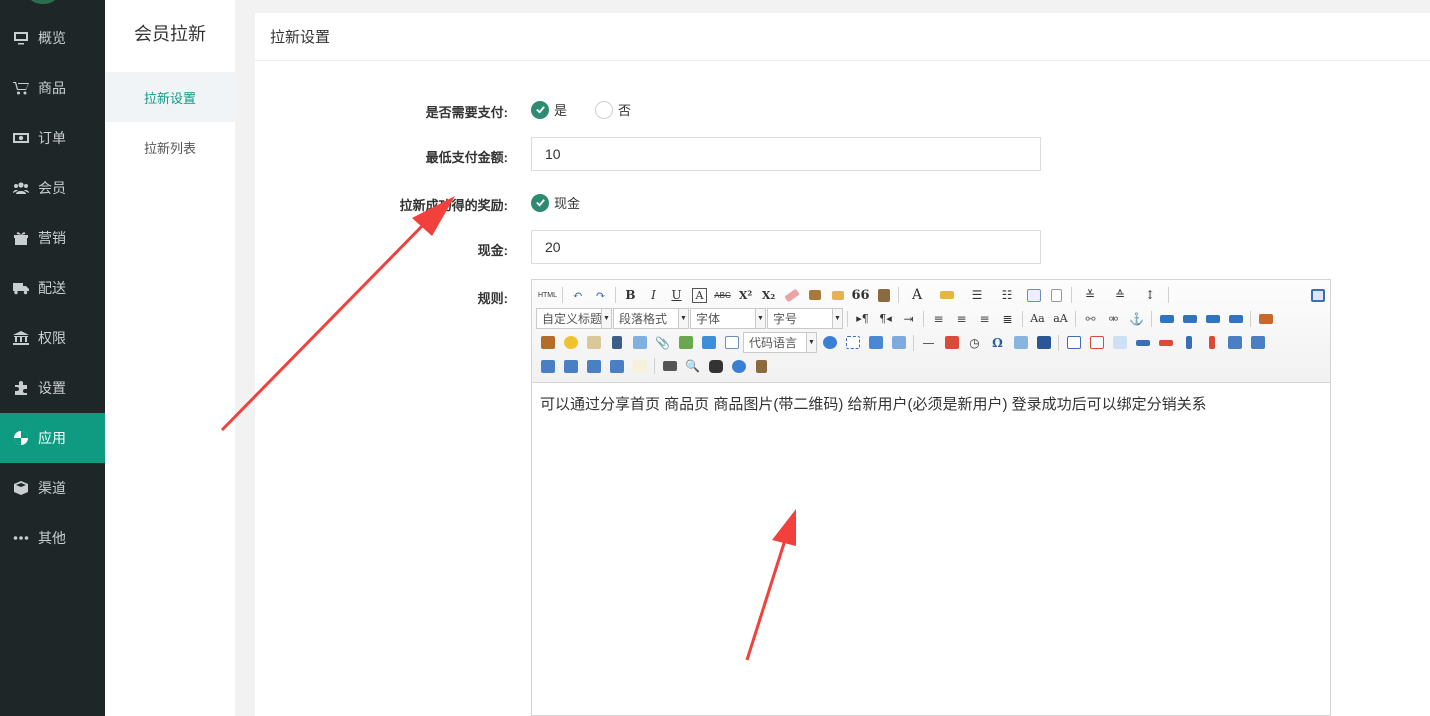 The height and width of the screenshot is (716, 1430). What do you see at coordinates (1043, 343) in the screenshot?
I see `word-image-icon` at bounding box center [1043, 343].